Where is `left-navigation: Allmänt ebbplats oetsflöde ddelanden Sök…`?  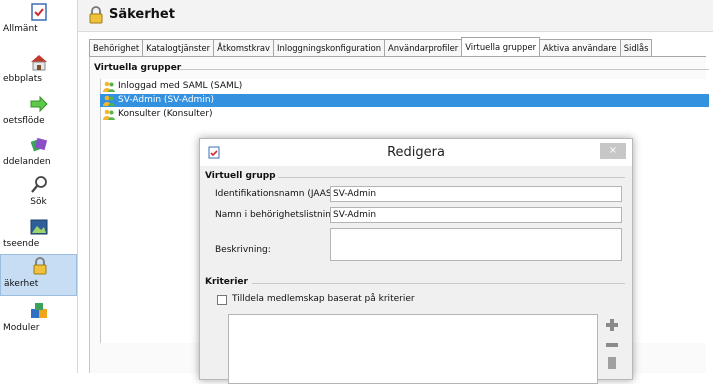 left-navigation: Allmänt ebbplats oetsflöde ddelanden Sök… is located at coordinates (39, 186).